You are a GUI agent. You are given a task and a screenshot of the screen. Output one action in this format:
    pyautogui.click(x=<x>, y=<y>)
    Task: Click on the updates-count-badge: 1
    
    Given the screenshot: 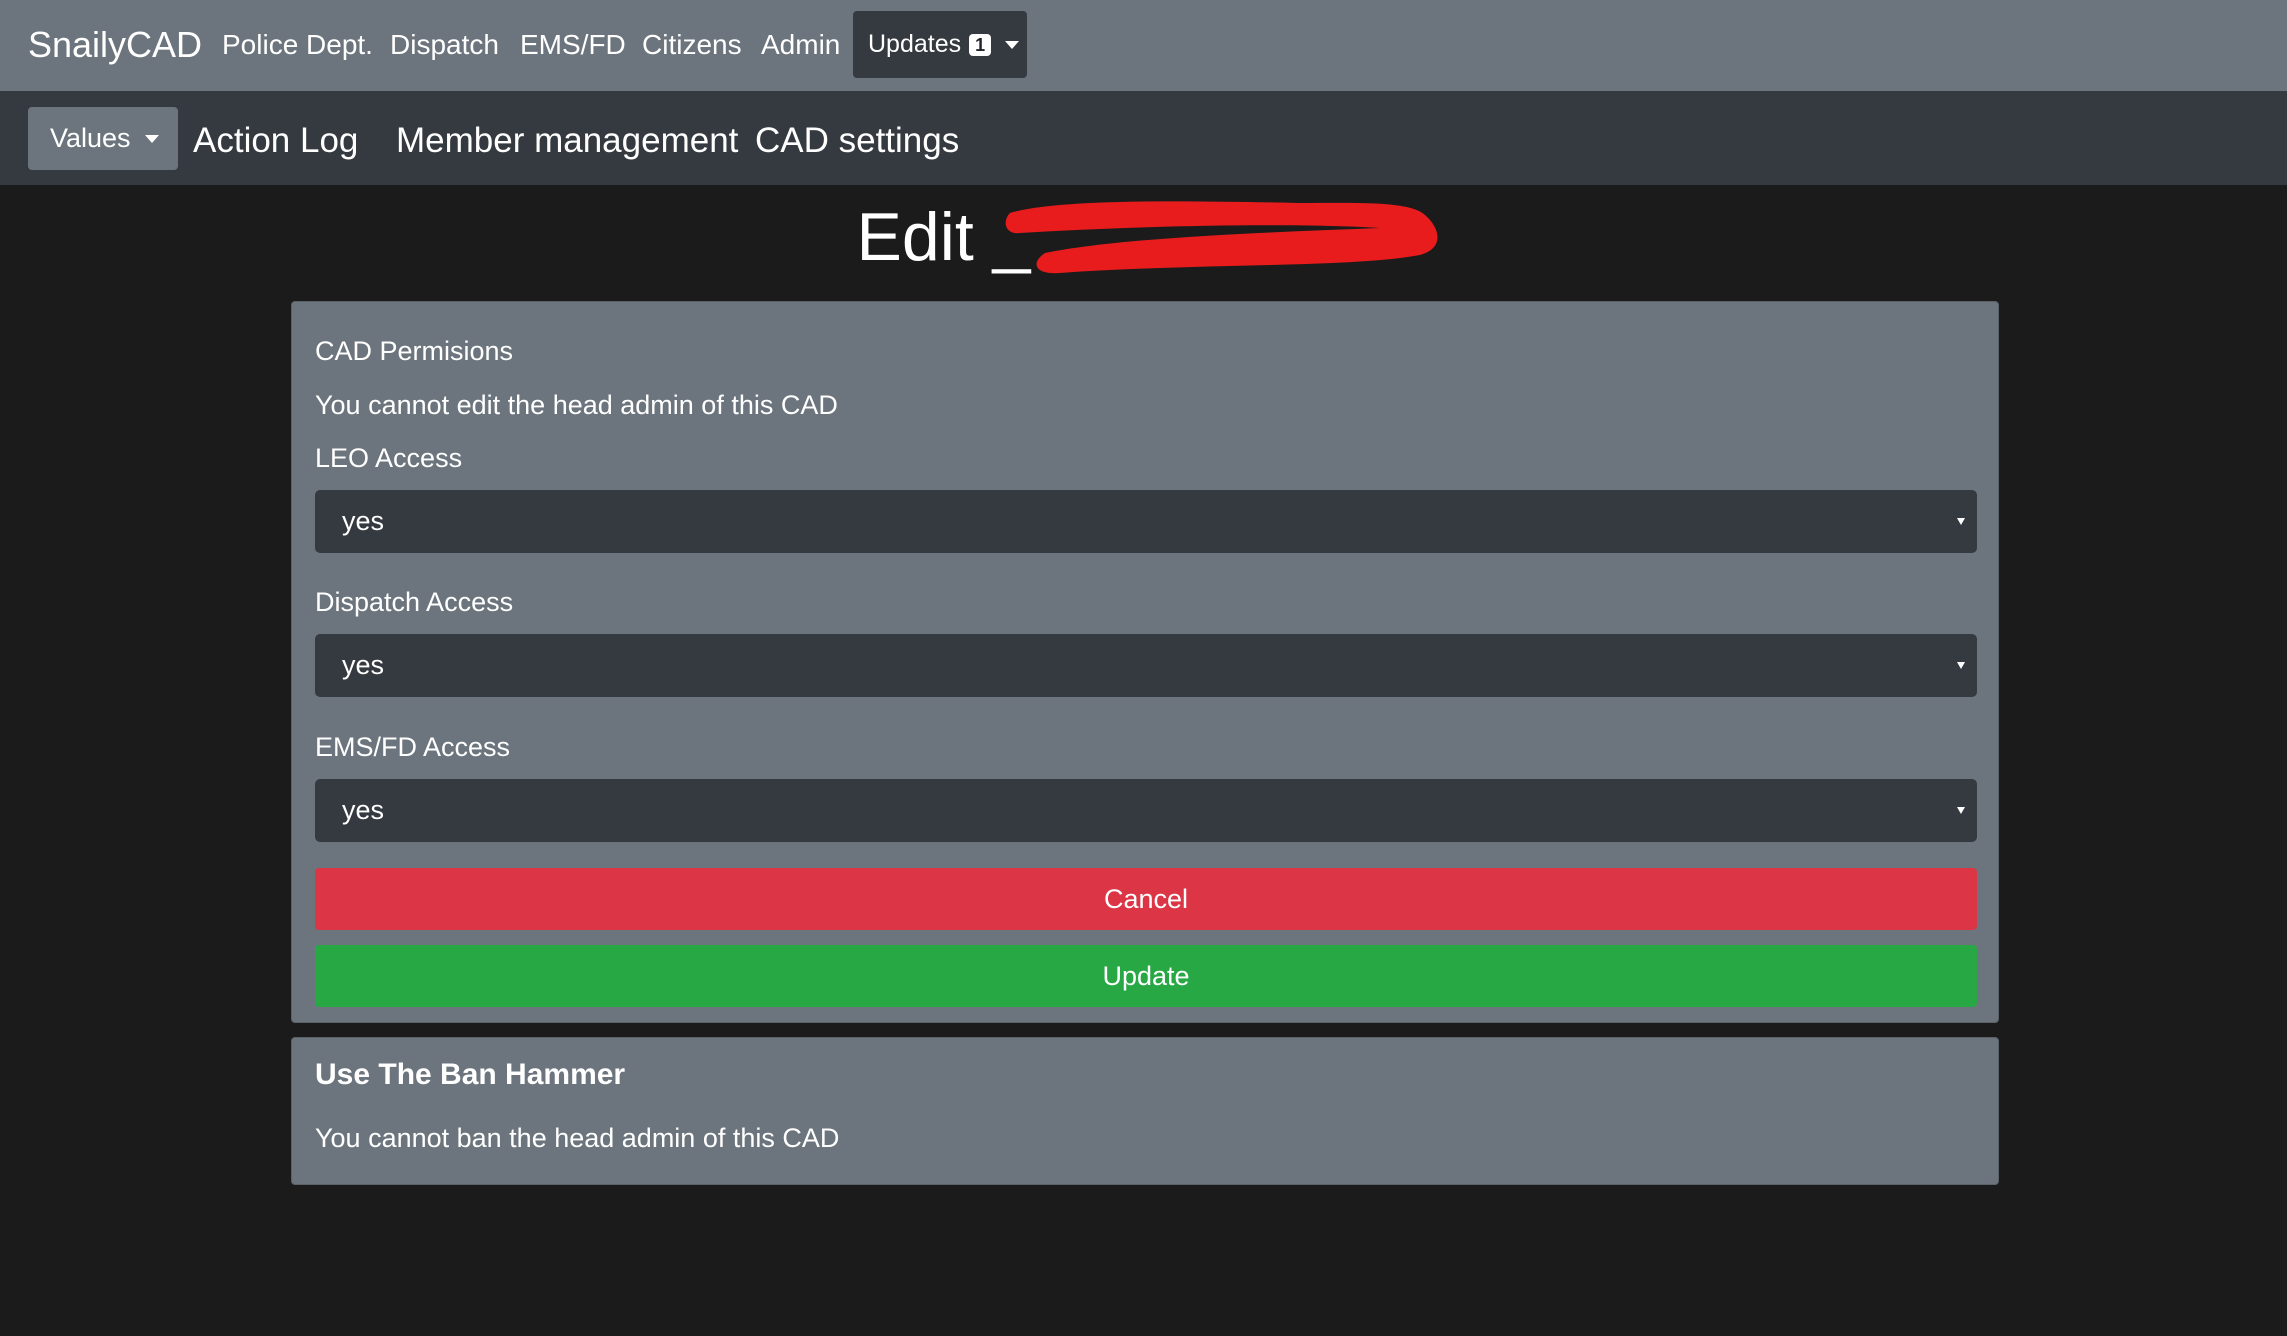 What is the action you would take?
    pyautogui.click(x=980, y=44)
    